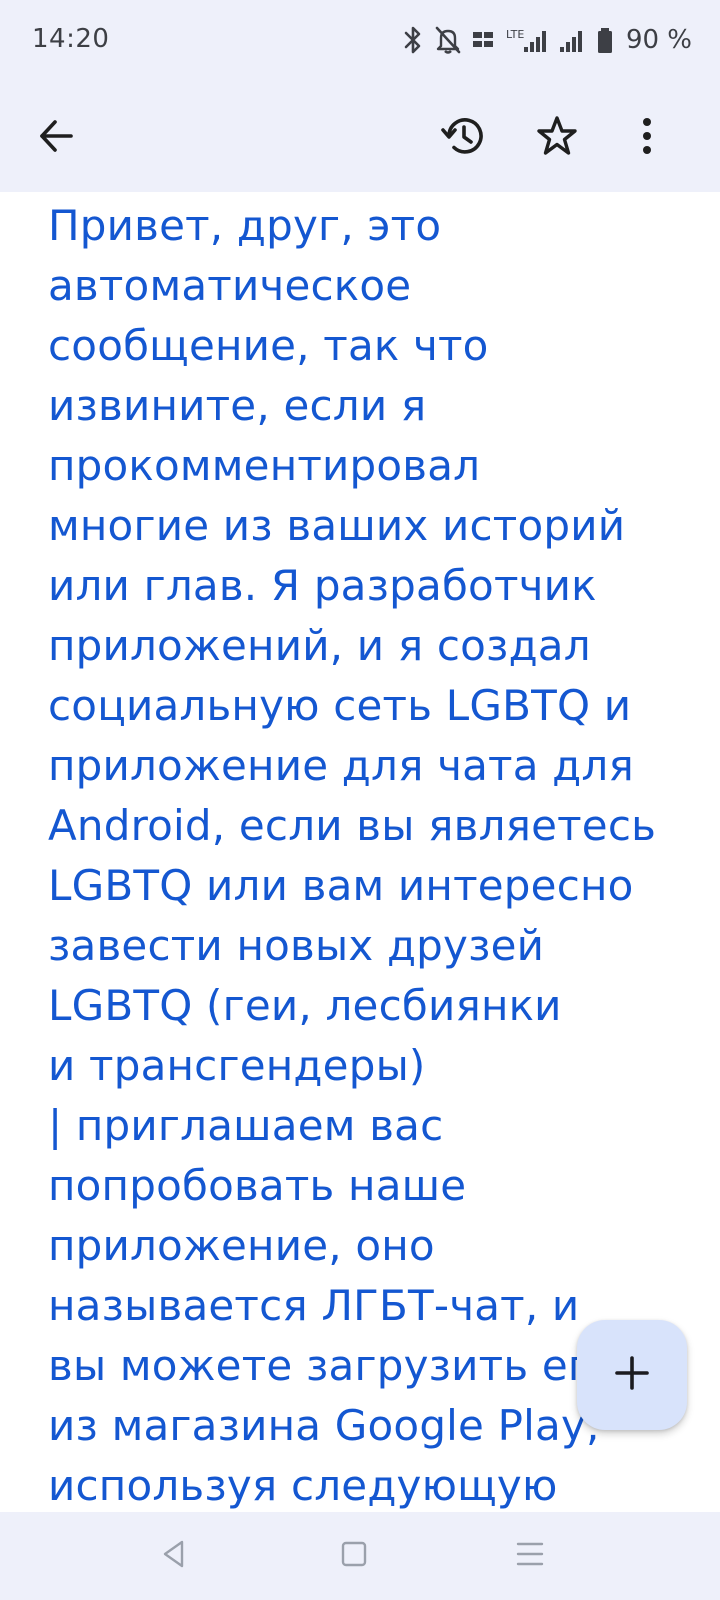 Image resolution: width=720 pixels, height=1600 pixels. I want to click on history-icon, so click(463, 138).